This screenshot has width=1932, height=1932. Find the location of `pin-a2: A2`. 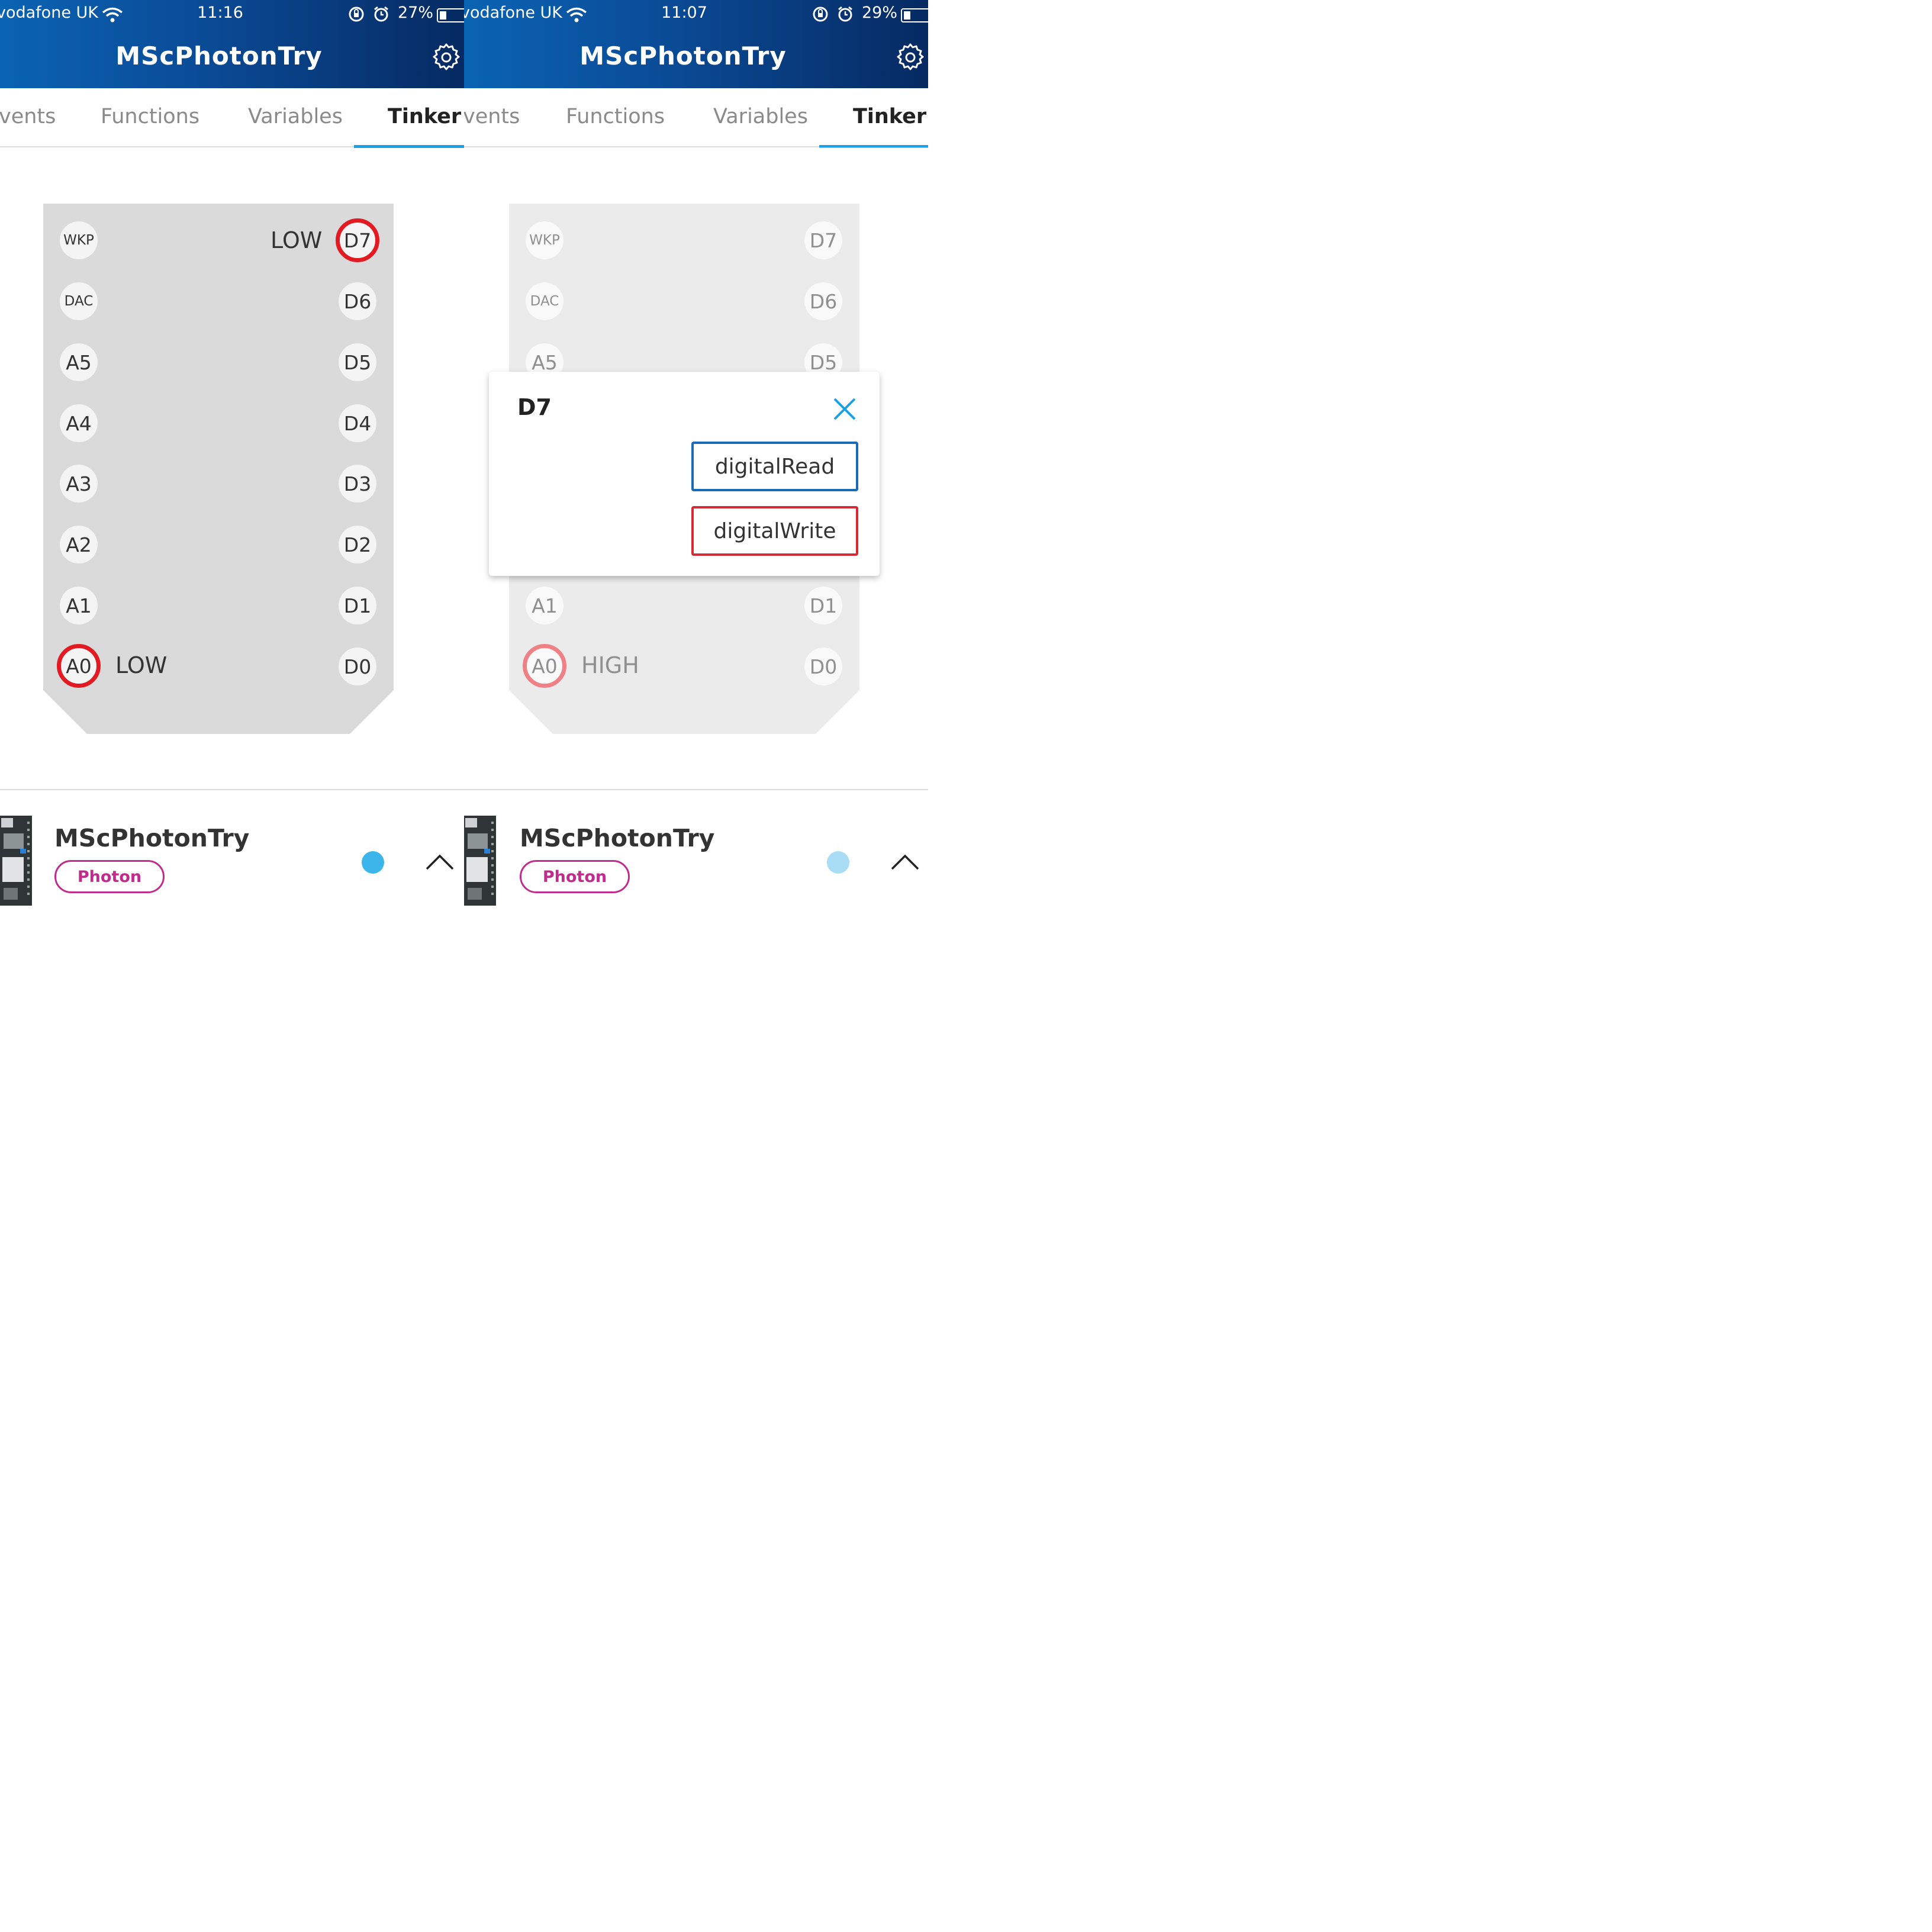

pin-a2: A2 is located at coordinates (79, 545).